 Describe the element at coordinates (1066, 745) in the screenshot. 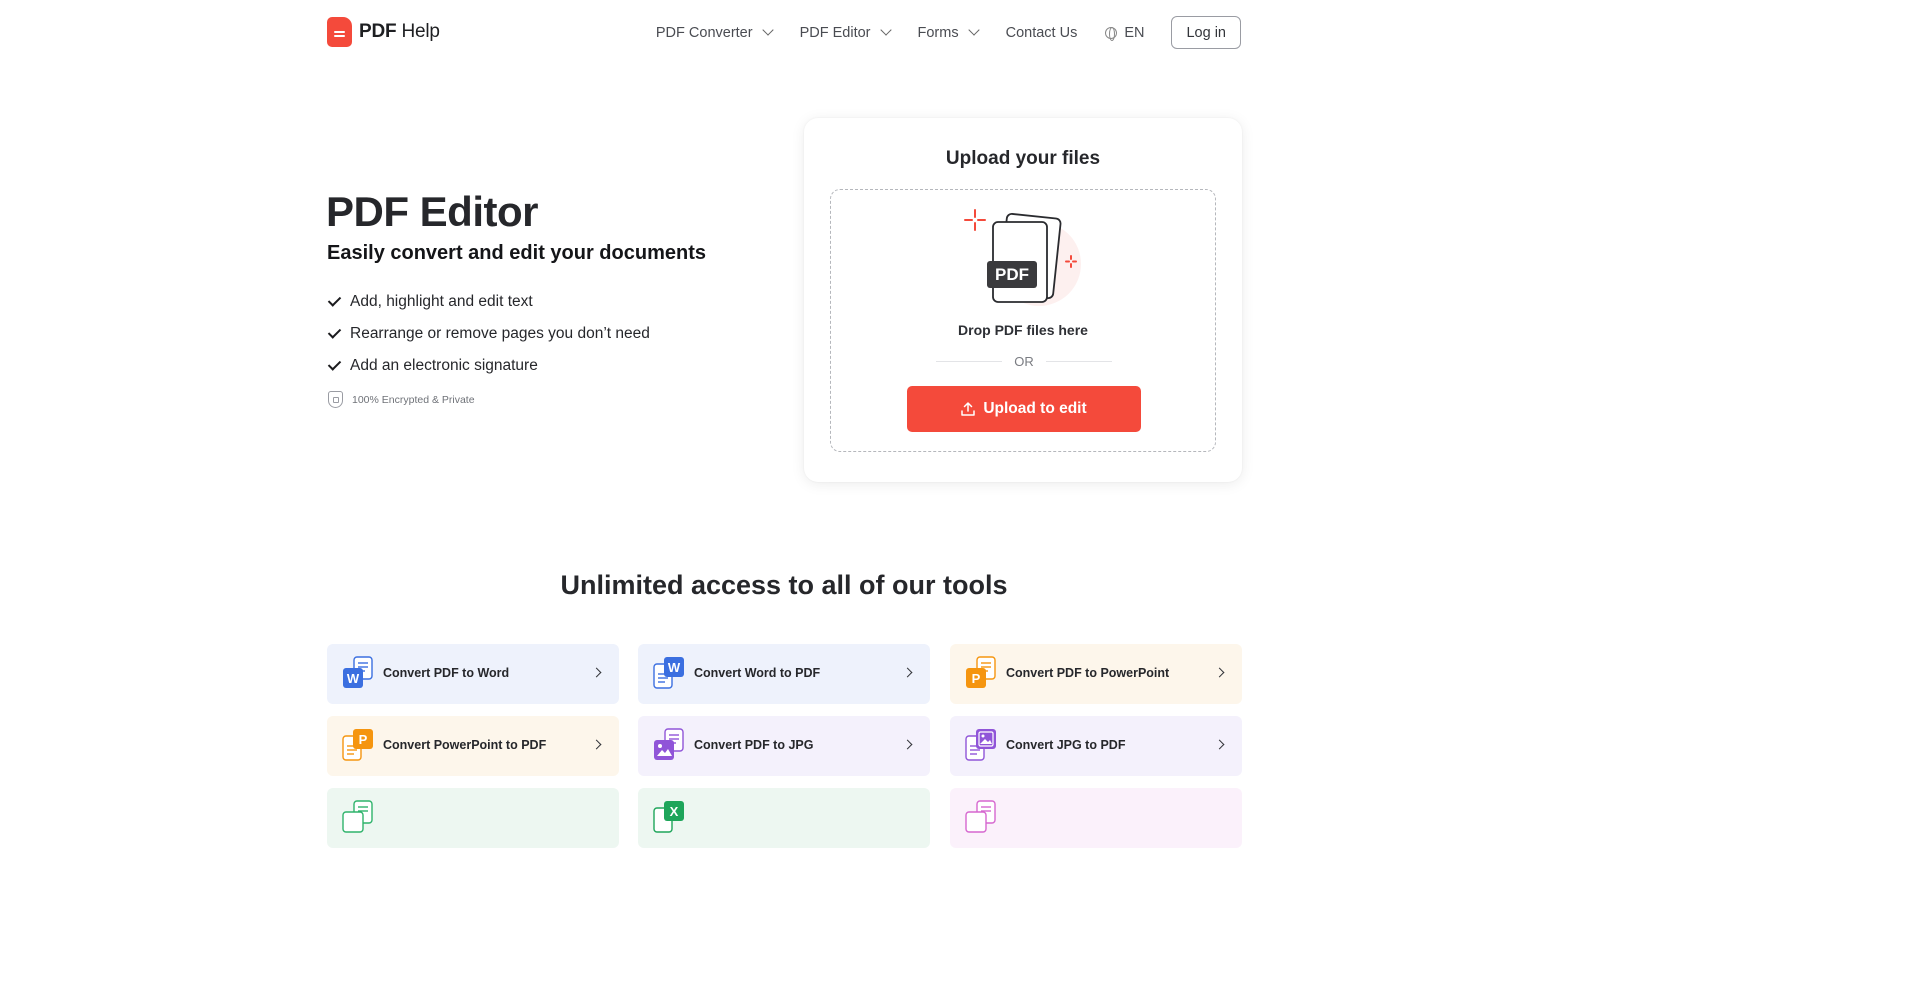

I see `tool-label: Convert JPG to PDF` at that location.